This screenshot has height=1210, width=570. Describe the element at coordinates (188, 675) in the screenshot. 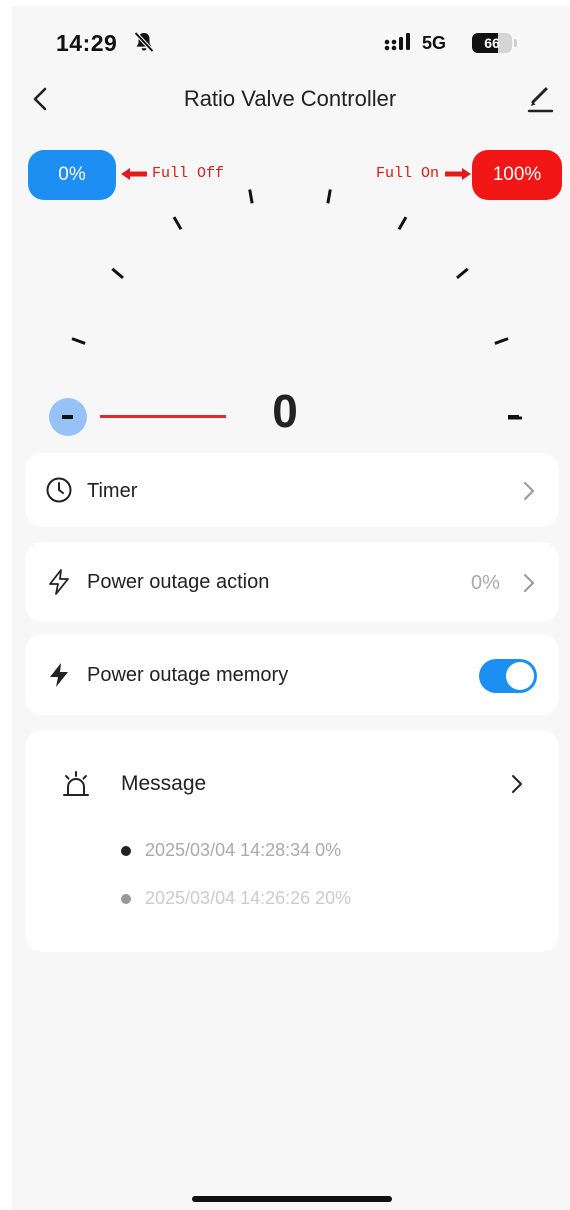

I see `power-outage-memory-label: Power outage memory` at that location.